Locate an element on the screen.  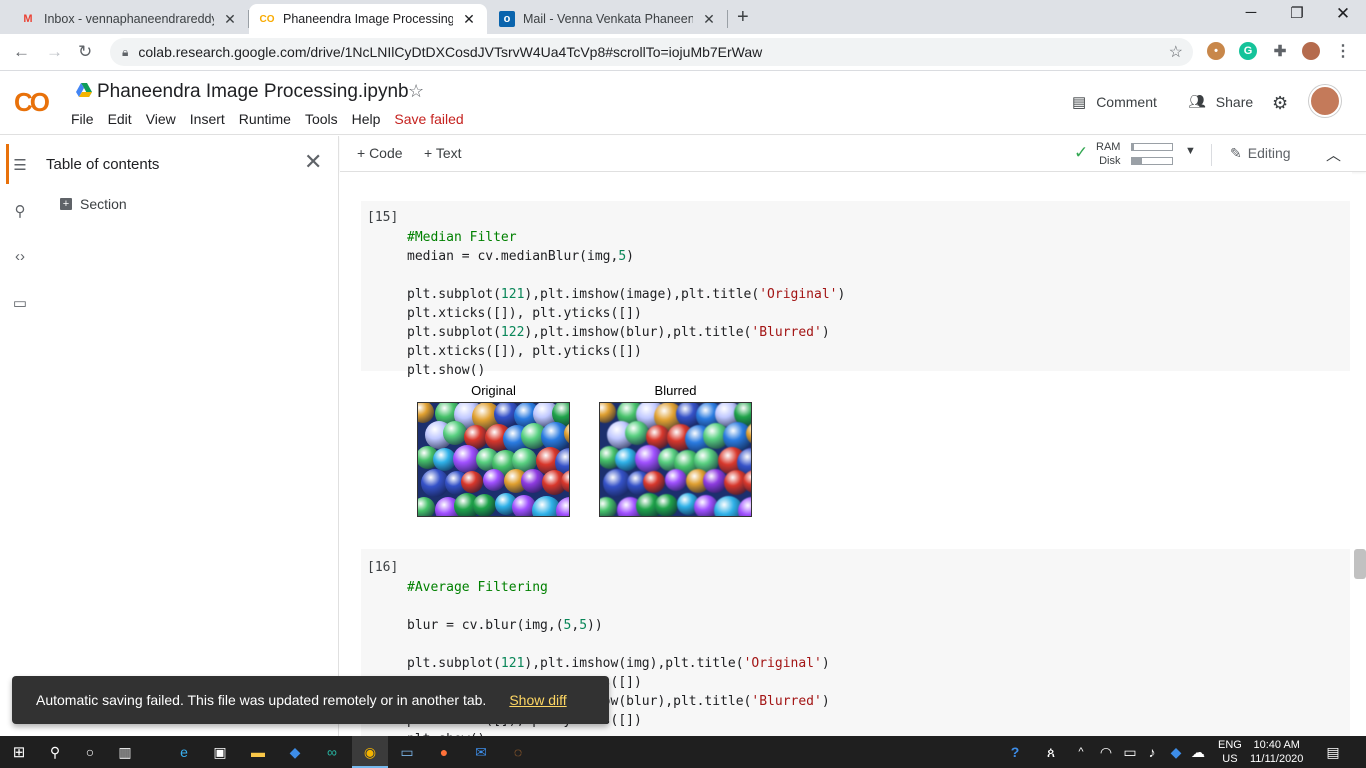
chevron-up-icon: ^ is located at coordinates (1081, 752).